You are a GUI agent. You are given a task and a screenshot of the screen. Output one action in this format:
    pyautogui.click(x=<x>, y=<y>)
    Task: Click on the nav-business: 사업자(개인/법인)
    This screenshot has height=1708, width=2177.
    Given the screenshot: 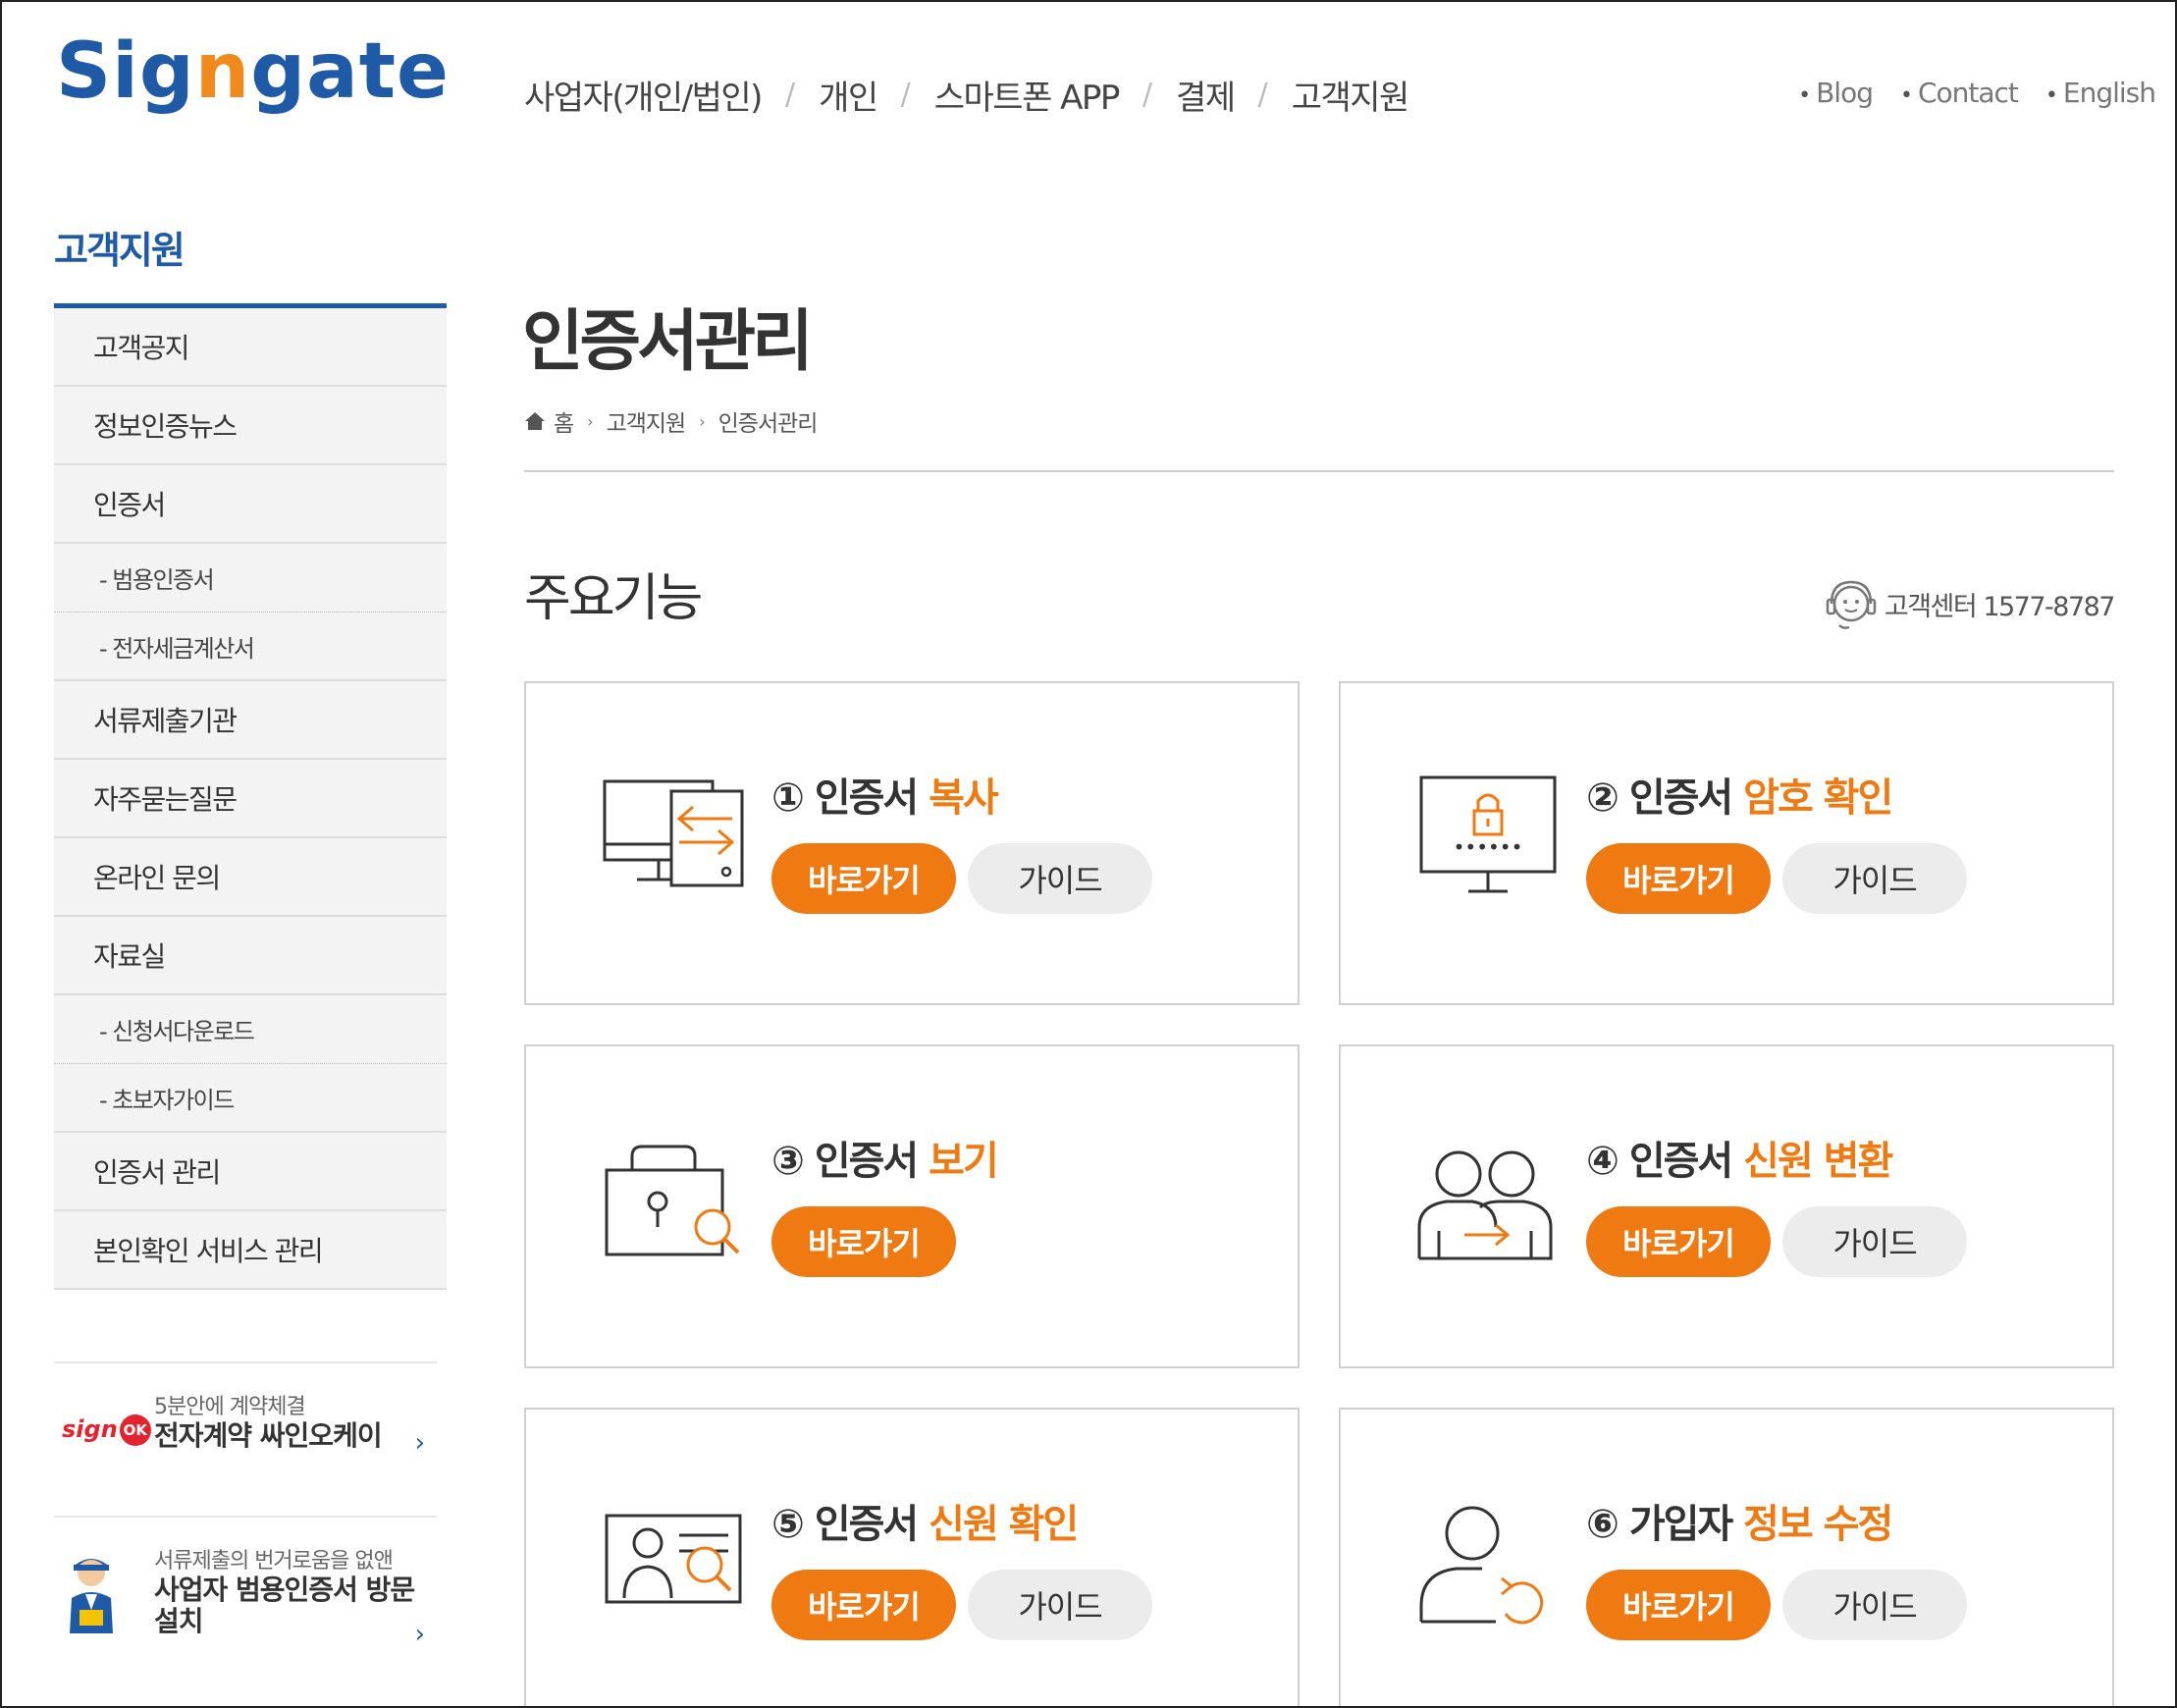 What is the action you would take?
    pyautogui.click(x=643, y=95)
    